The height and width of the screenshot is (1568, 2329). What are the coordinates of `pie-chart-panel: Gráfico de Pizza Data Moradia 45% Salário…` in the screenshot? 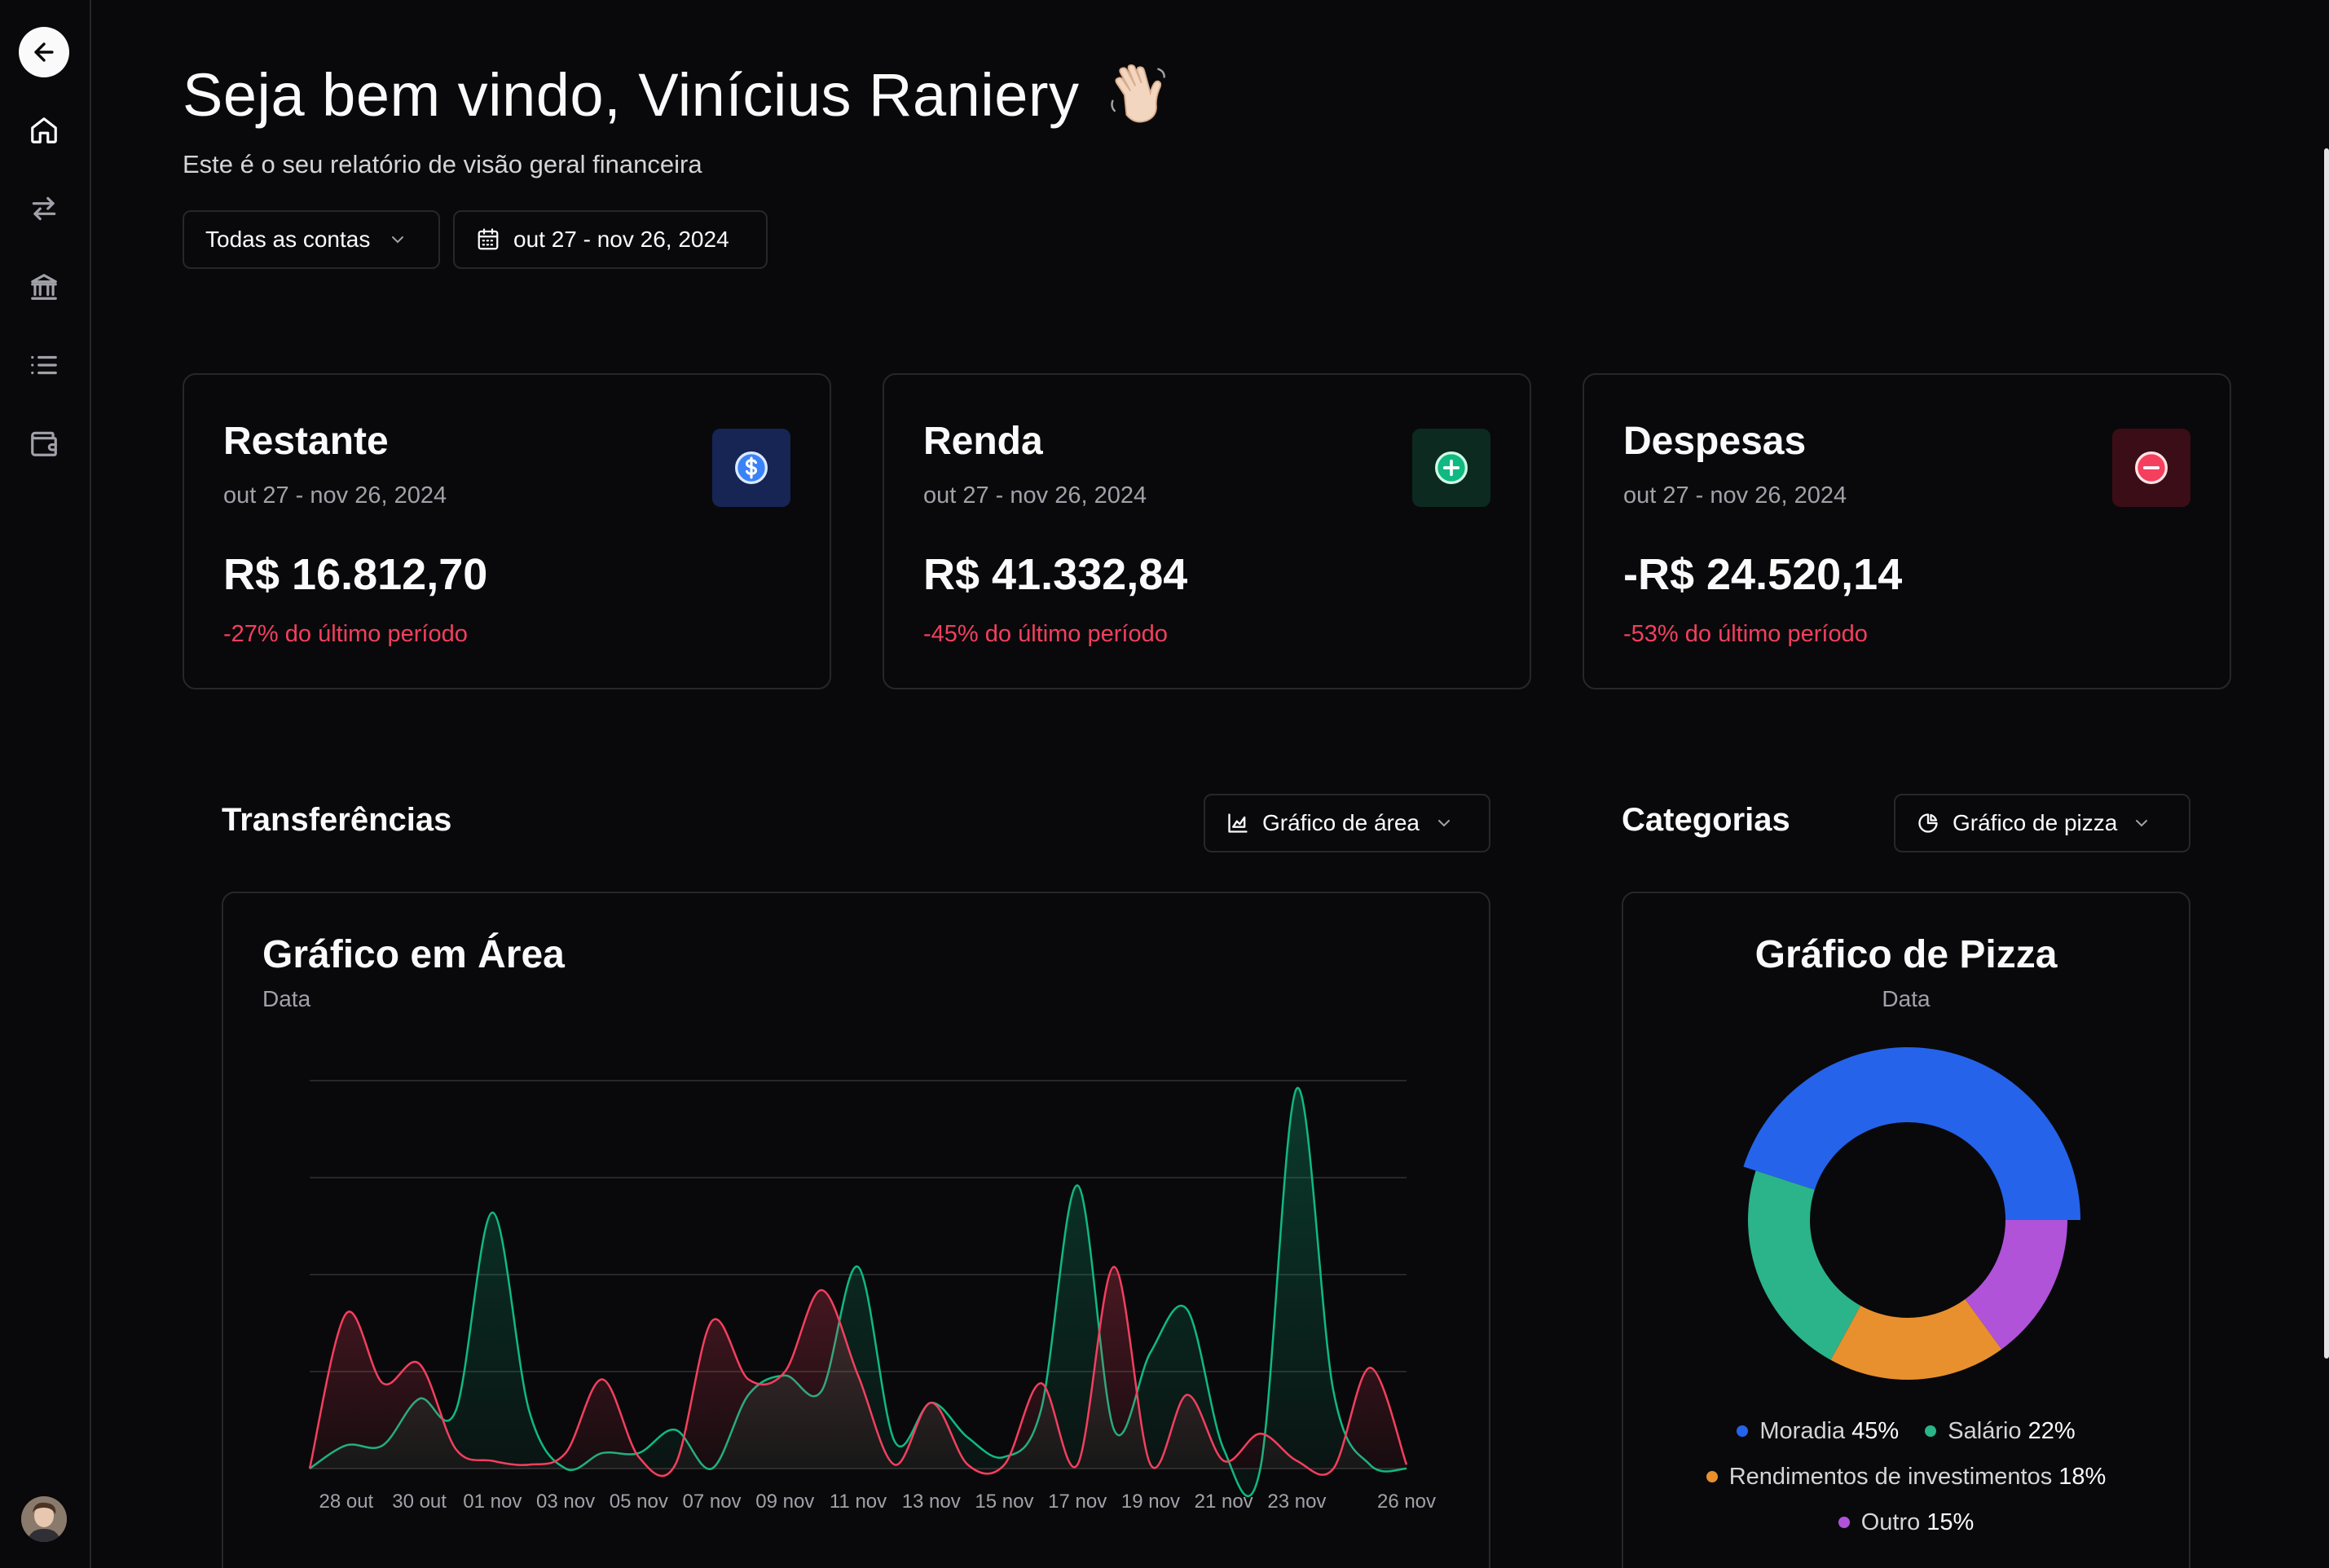 It's located at (1906, 1230).